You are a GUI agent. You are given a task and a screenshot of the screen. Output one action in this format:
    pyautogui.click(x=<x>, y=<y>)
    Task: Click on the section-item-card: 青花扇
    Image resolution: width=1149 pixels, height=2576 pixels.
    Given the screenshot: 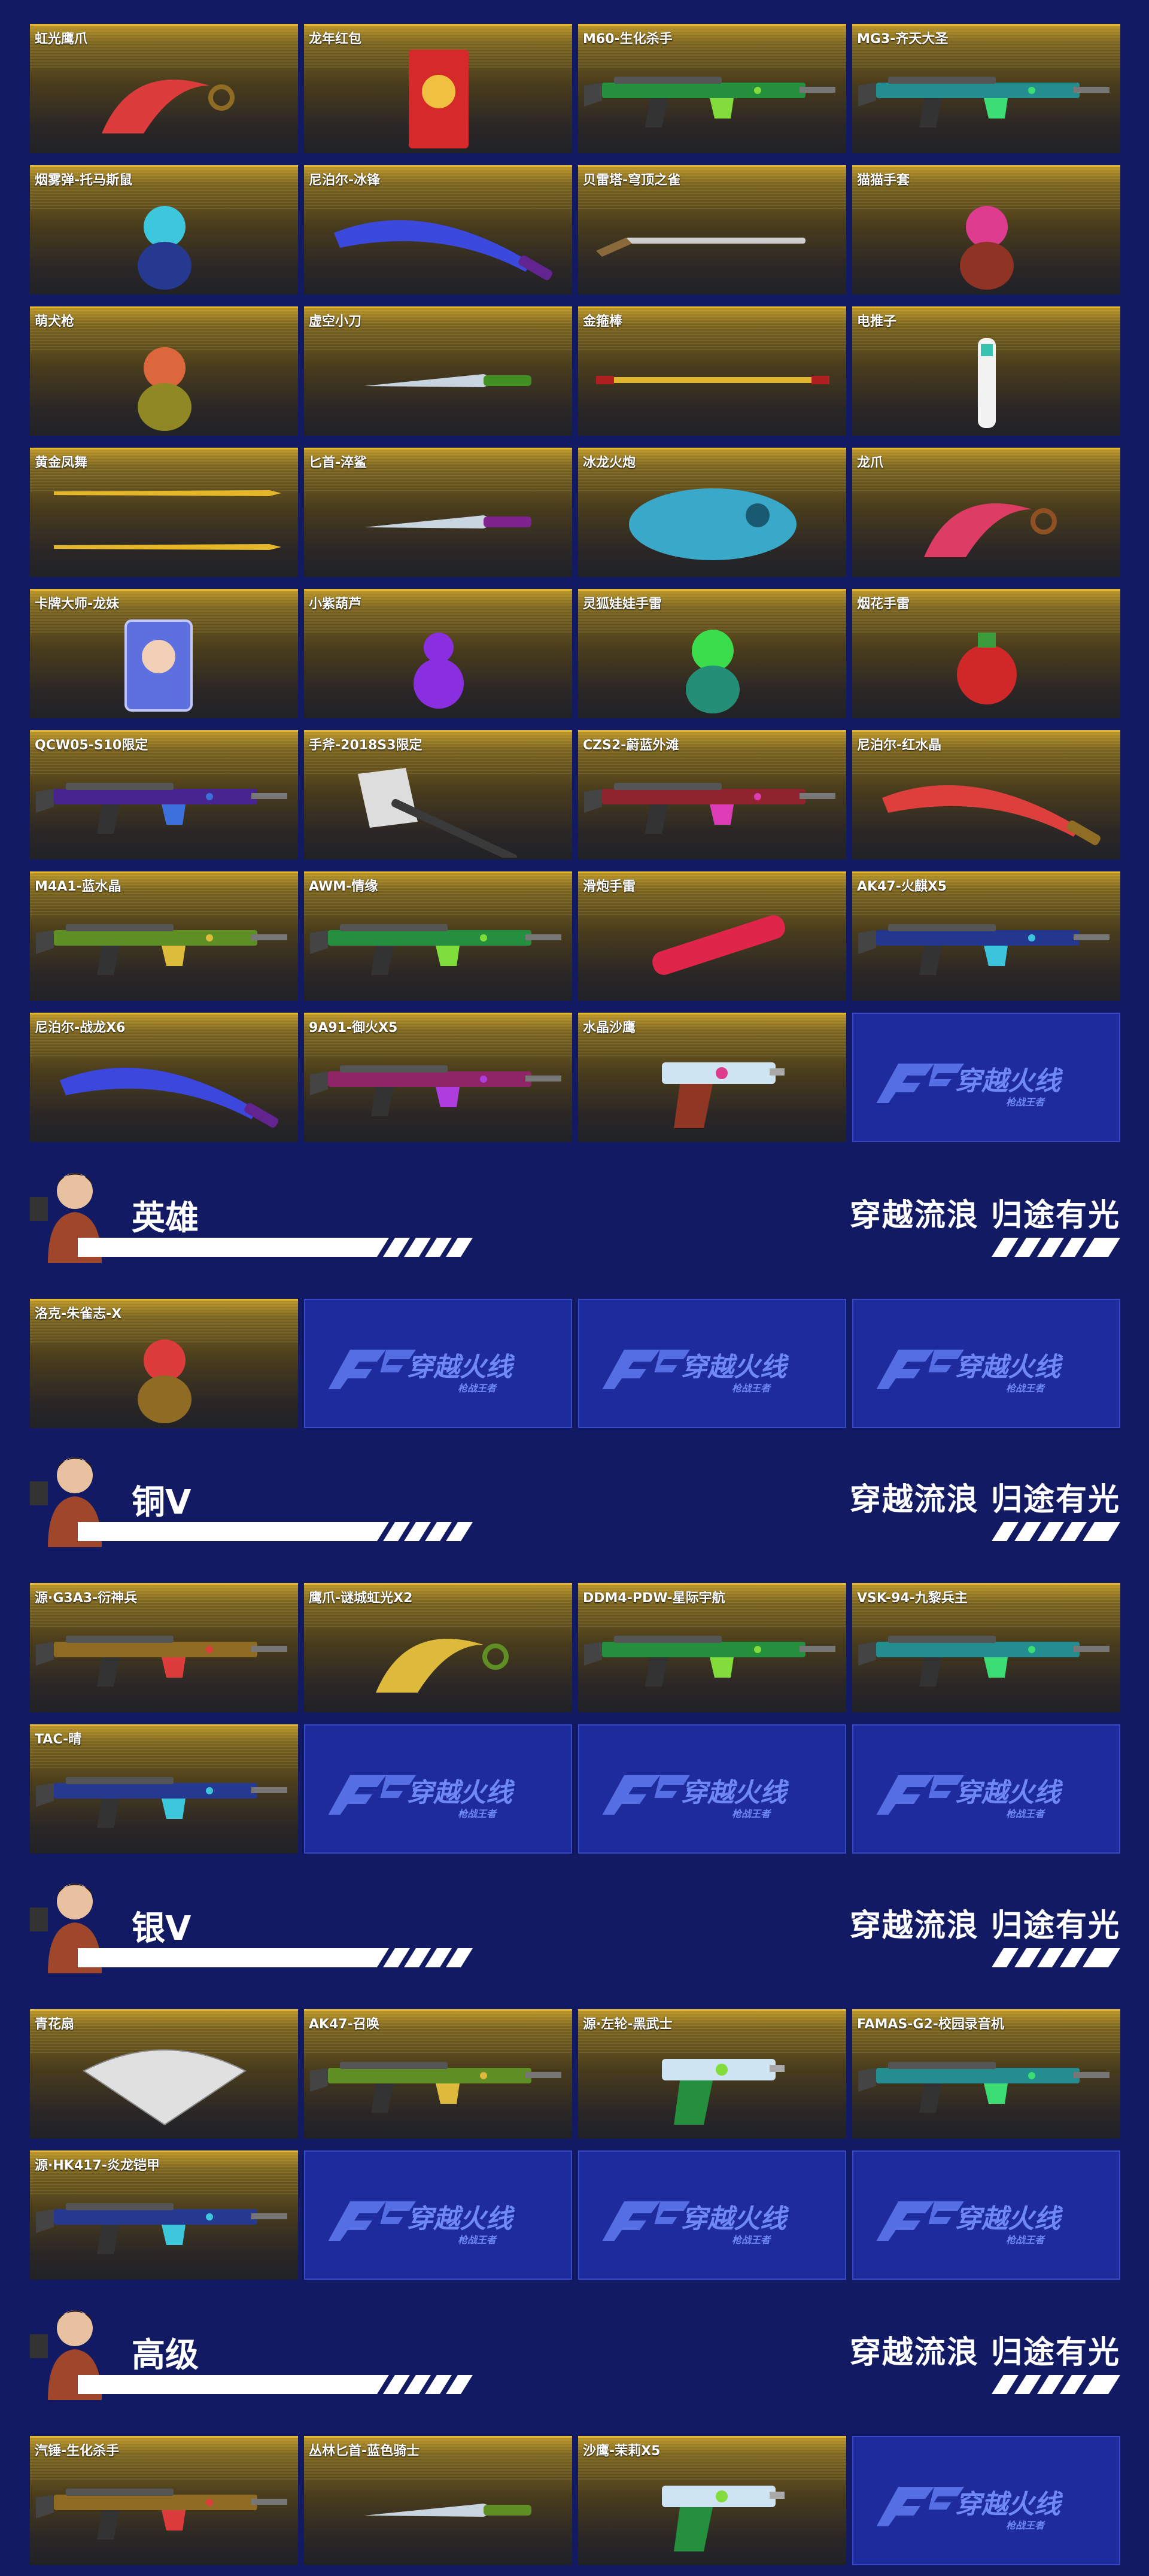 What is the action you would take?
    pyautogui.click(x=164, y=2073)
    